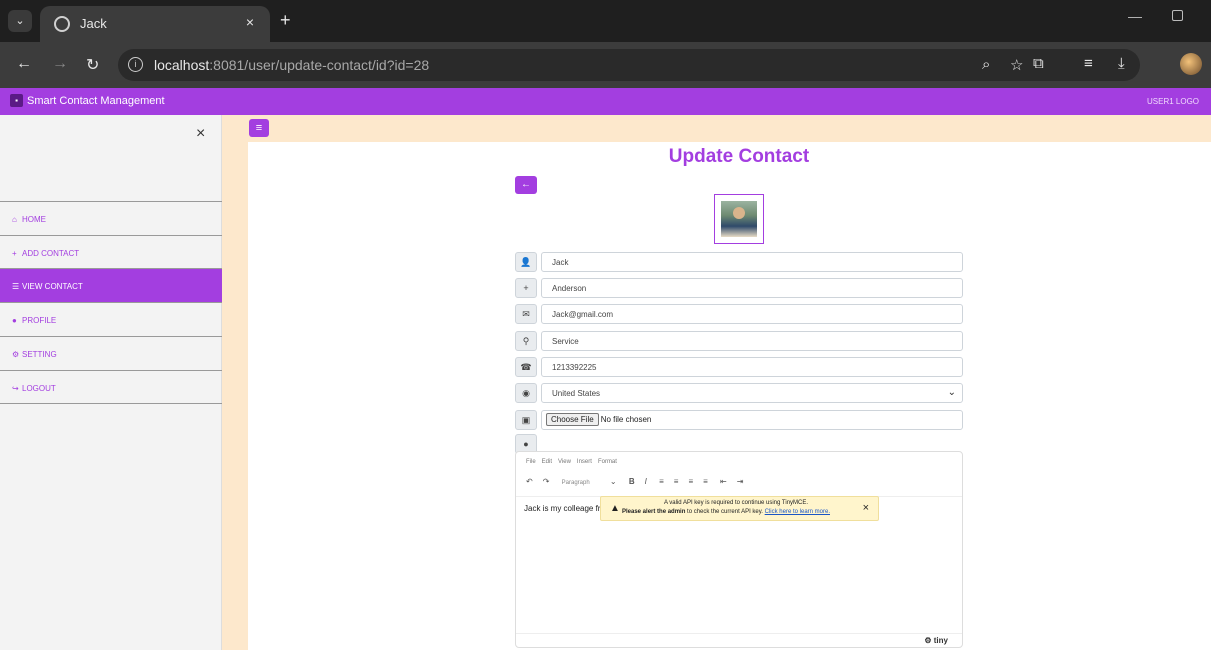 This screenshot has height=650, width=1211. I want to click on menu-format: Format, so click(607, 462).